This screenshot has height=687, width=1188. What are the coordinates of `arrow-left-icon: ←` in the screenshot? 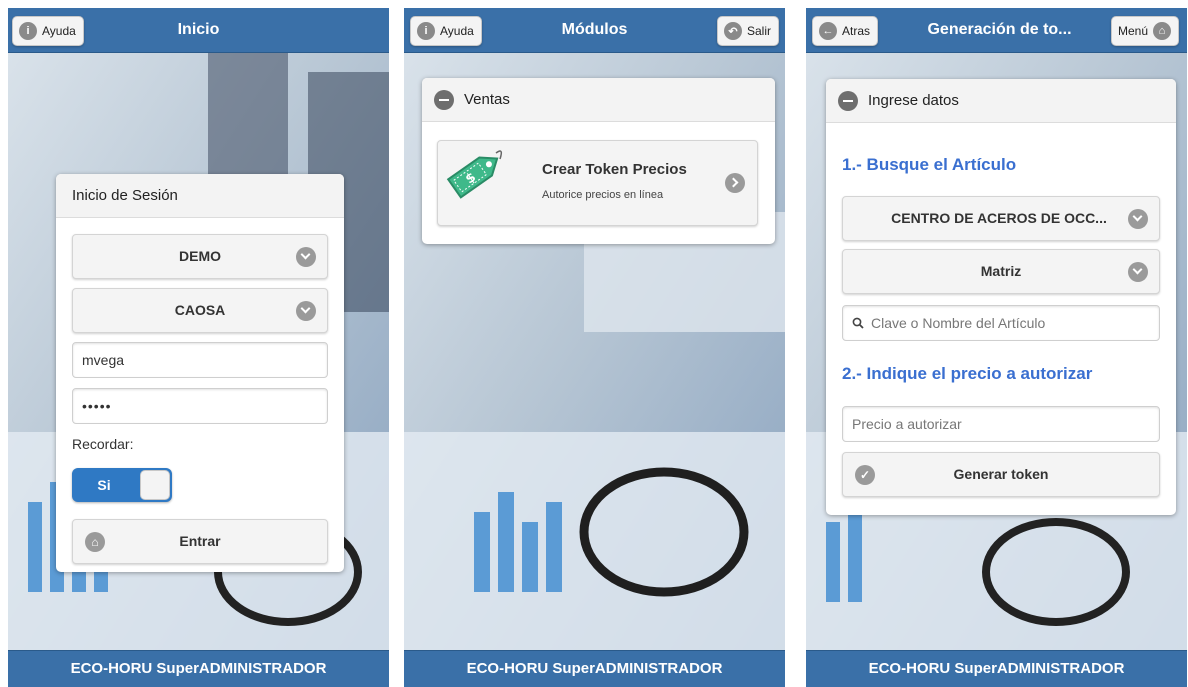 It's located at (828, 31).